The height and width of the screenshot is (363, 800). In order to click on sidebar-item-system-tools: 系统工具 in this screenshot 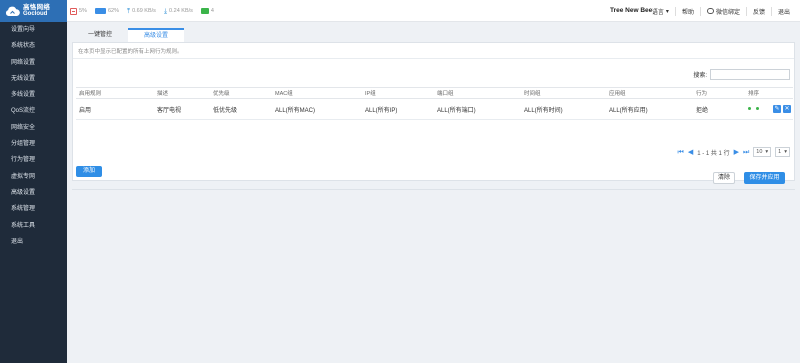, I will do `click(33, 226)`.